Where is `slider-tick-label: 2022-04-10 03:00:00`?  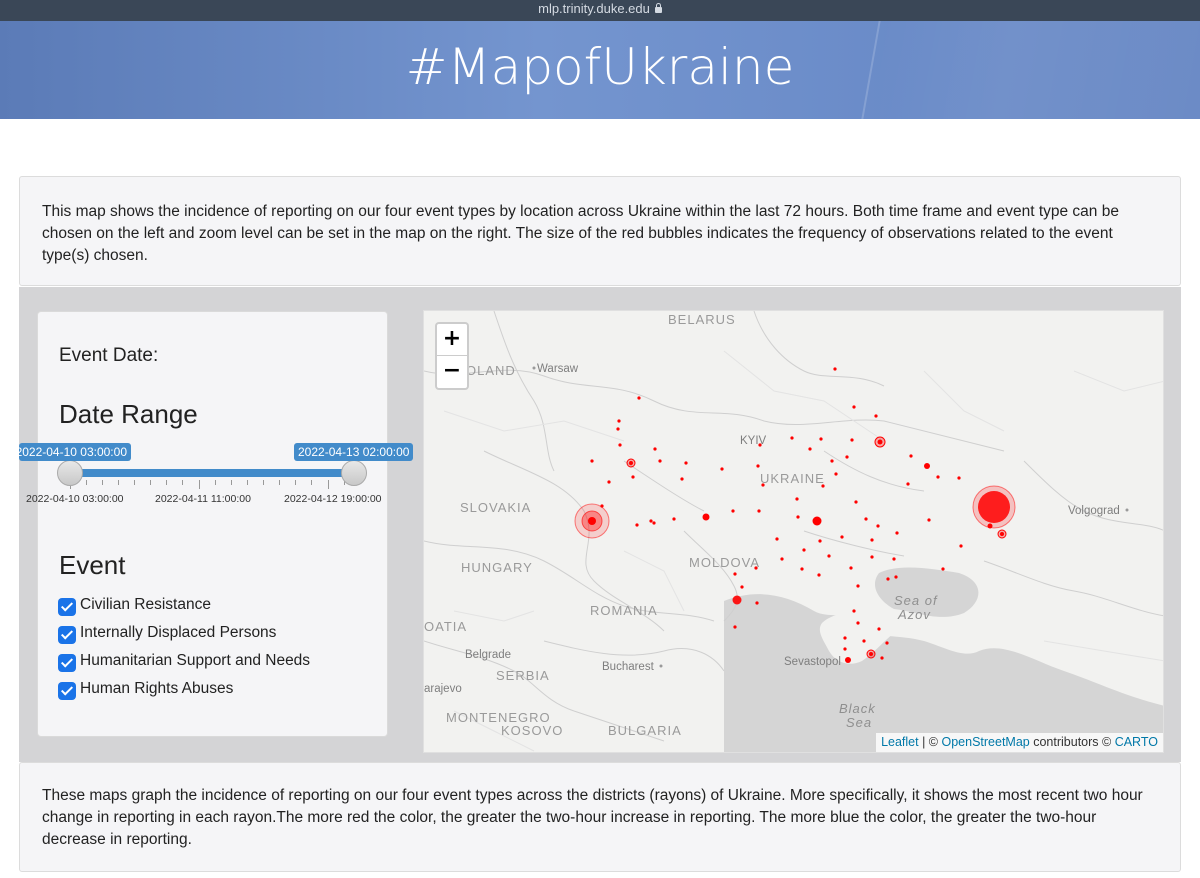
slider-tick-label: 2022-04-10 03:00:00 is located at coordinates (75, 499).